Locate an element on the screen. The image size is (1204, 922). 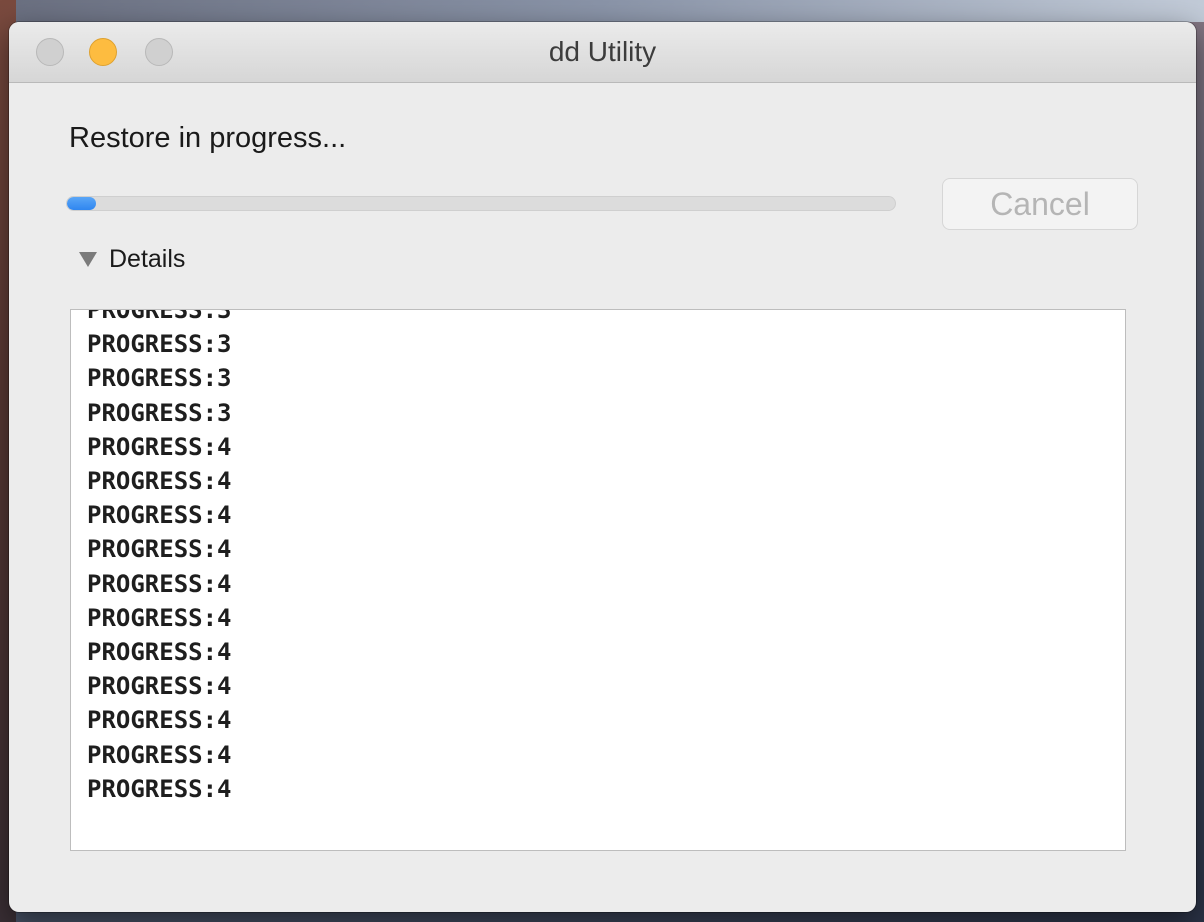
details-disclosure-toggle: Details is located at coordinates (132, 259).